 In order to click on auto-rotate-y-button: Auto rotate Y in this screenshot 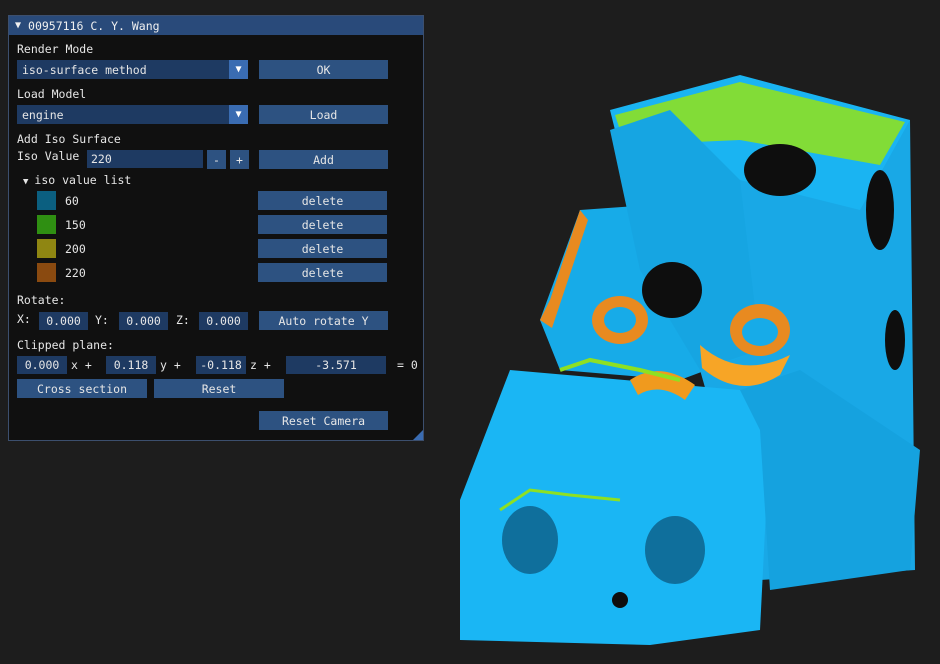, I will do `click(323, 320)`.